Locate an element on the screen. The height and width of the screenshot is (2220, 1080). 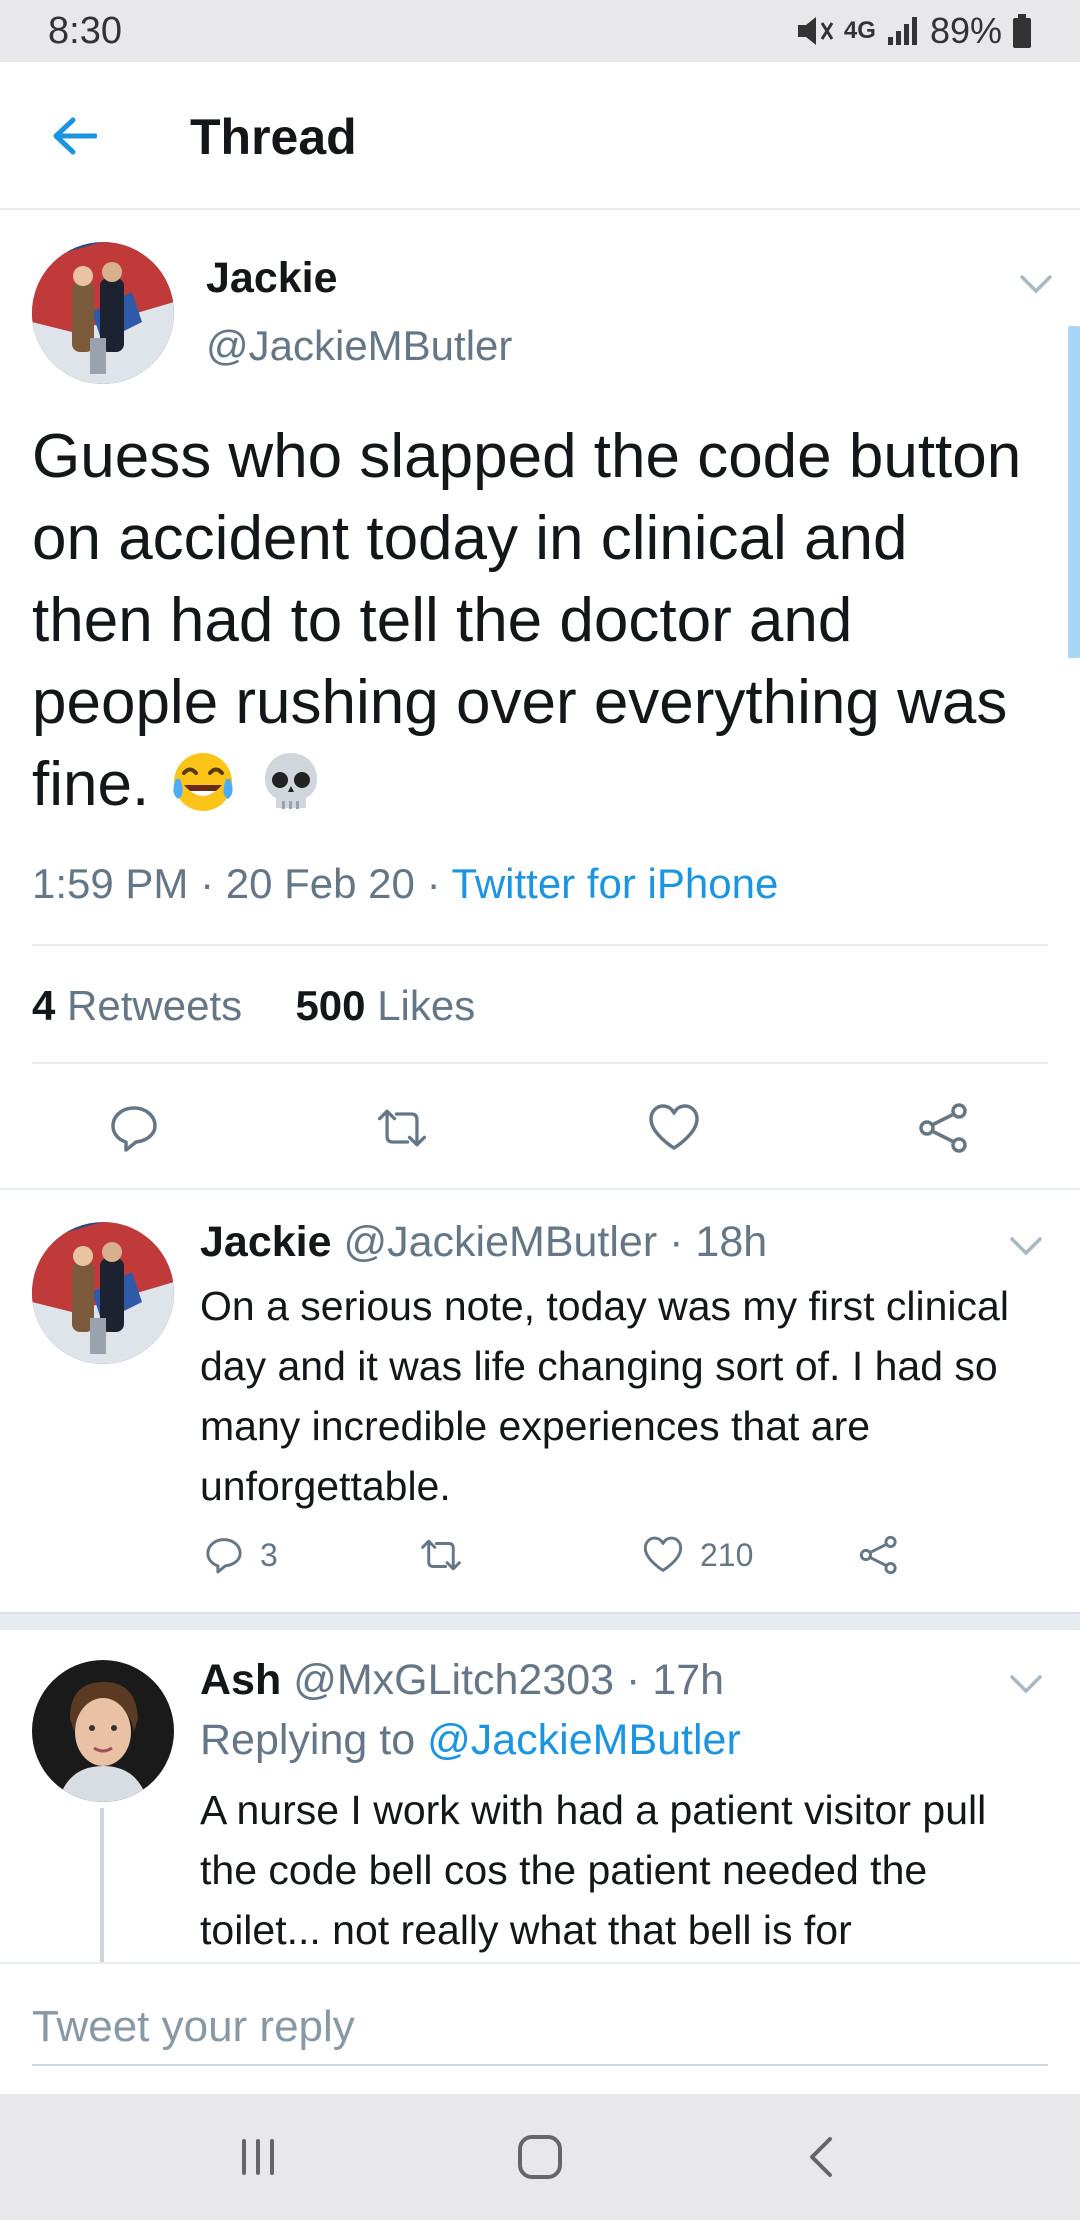
reply-button is located at coordinates (134, 1128).